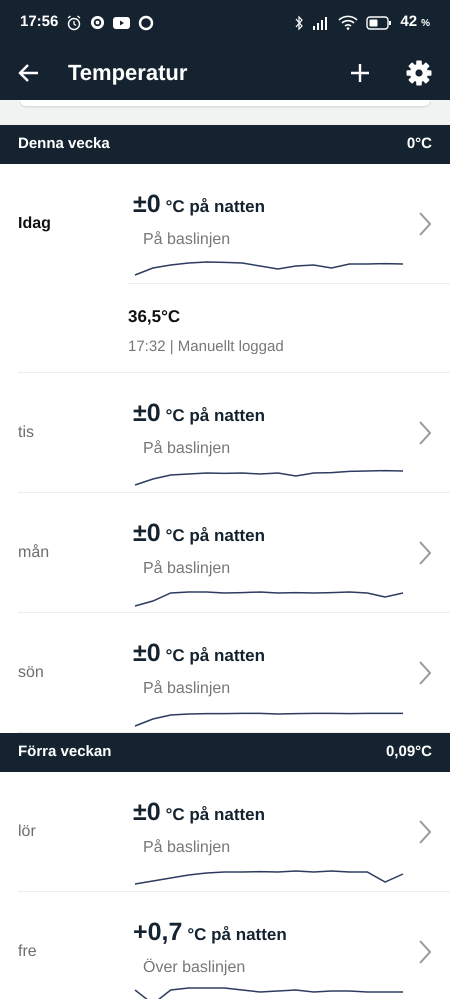 Image resolution: width=450 pixels, height=999 pixels. Describe the element at coordinates (157, 932) in the screenshot. I see `night-value: +0,7` at that location.